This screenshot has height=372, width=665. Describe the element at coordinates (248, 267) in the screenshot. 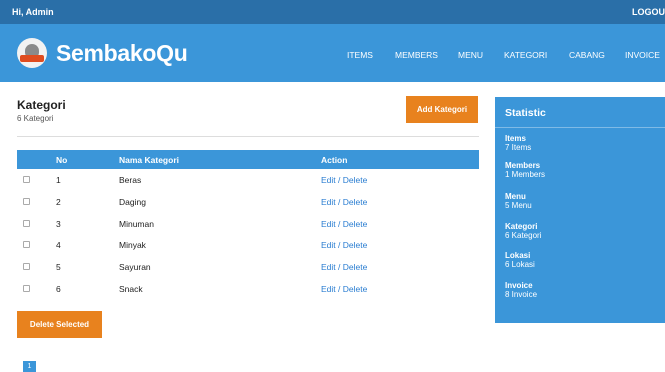

I see `table-row: 5 Sayuran Edit / Delete` at that location.